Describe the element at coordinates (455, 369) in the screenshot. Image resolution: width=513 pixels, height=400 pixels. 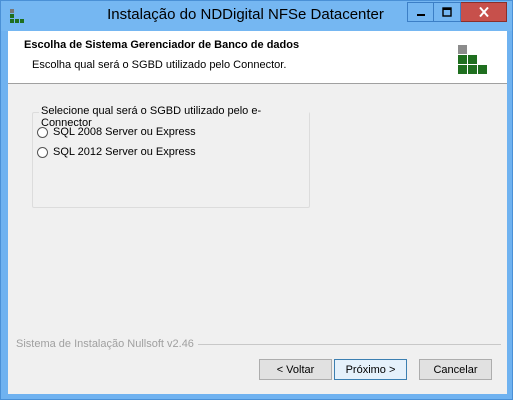
I see `cancel-button: Cancelar` at that location.